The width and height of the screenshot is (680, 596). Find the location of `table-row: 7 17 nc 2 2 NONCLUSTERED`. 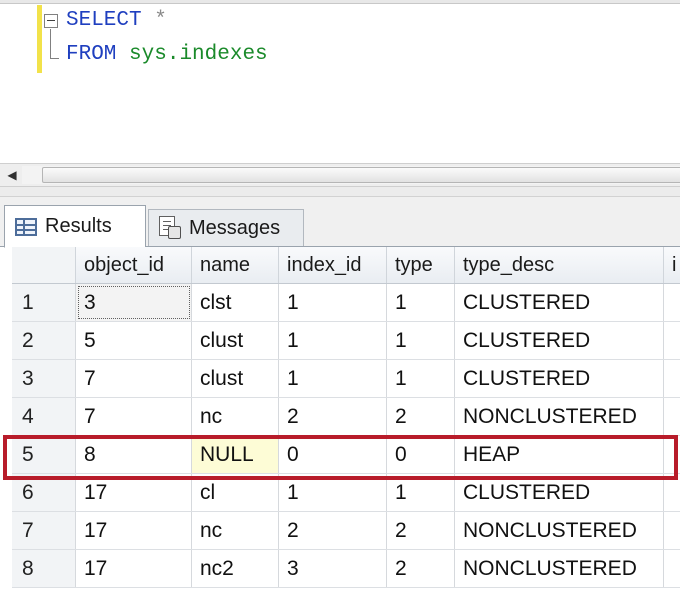

table-row: 7 17 nc 2 2 NONCLUSTERED is located at coordinates (346, 531).